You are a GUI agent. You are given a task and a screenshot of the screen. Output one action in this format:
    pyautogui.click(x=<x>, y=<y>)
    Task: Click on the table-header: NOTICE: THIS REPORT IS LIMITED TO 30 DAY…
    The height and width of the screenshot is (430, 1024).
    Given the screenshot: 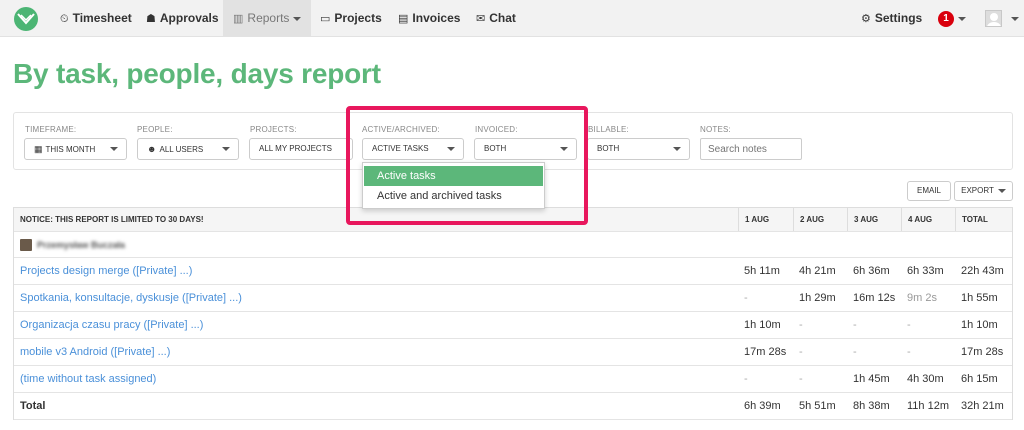 What is the action you would take?
    pyautogui.click(x=513, y=220)
    